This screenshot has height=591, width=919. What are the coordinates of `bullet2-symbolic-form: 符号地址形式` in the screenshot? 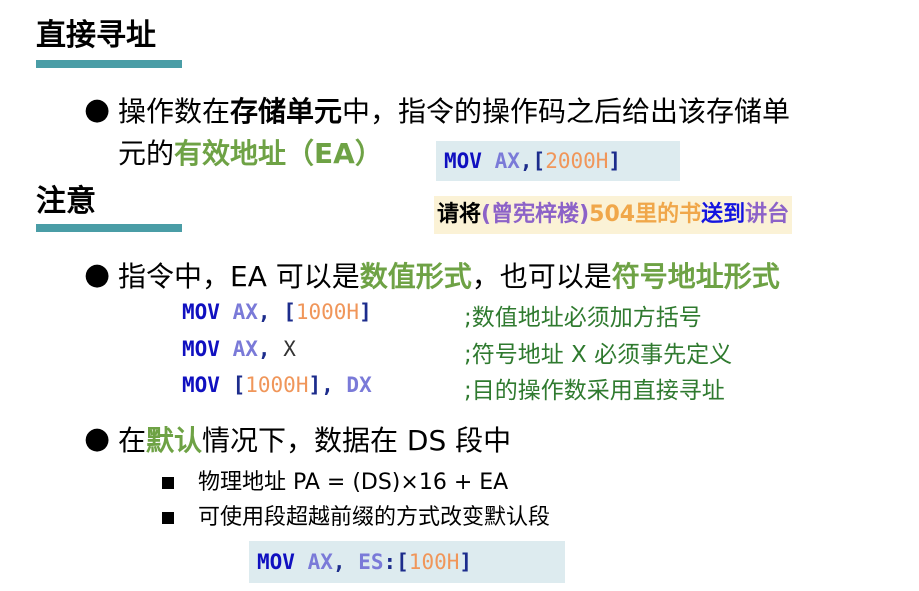 It's located at (695, 276).